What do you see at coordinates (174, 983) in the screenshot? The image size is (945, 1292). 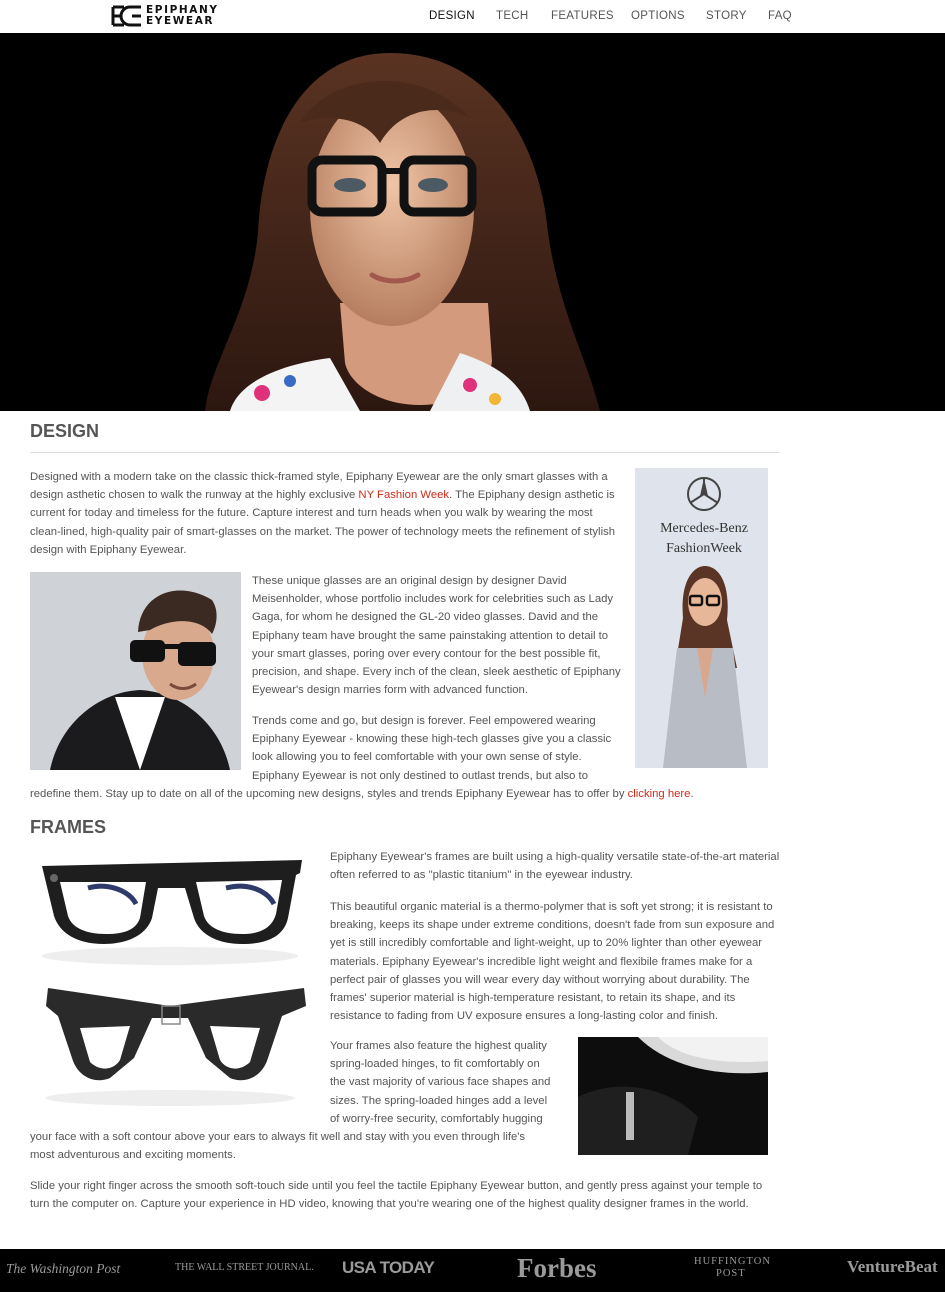 I see `frames-product-illustration` at bounding box center [174, 983].